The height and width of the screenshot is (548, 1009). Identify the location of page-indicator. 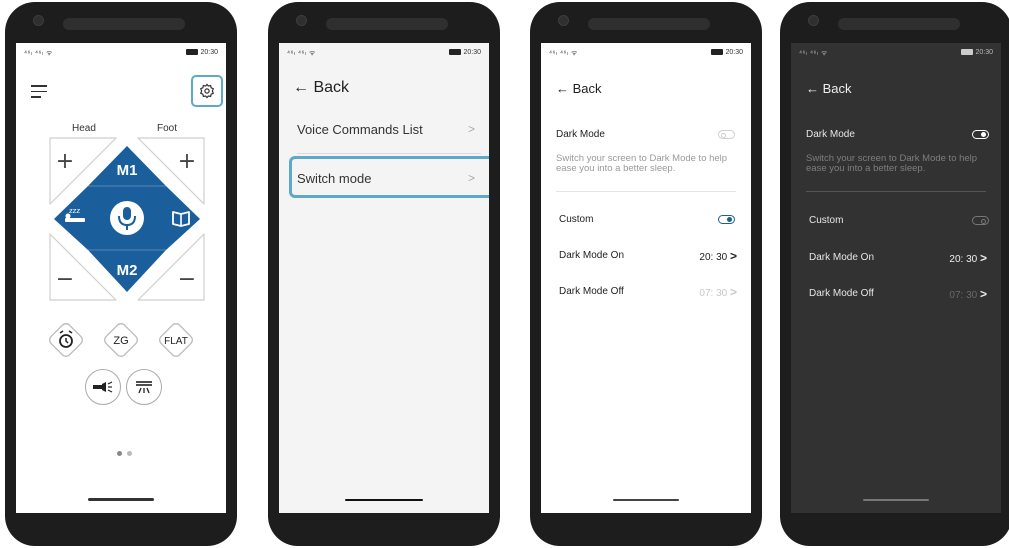
(127, 452).